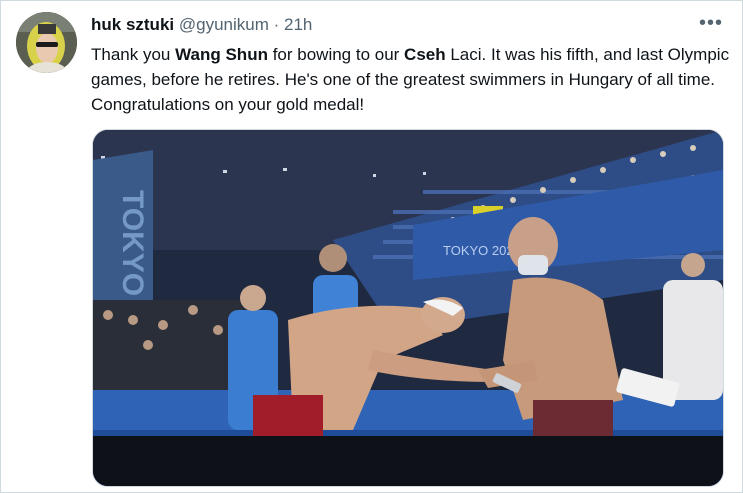  Describe the element at coordinates (221, 54) in the screenshot. I see `tweet-text-bold-name: Wang Shun` at that location.